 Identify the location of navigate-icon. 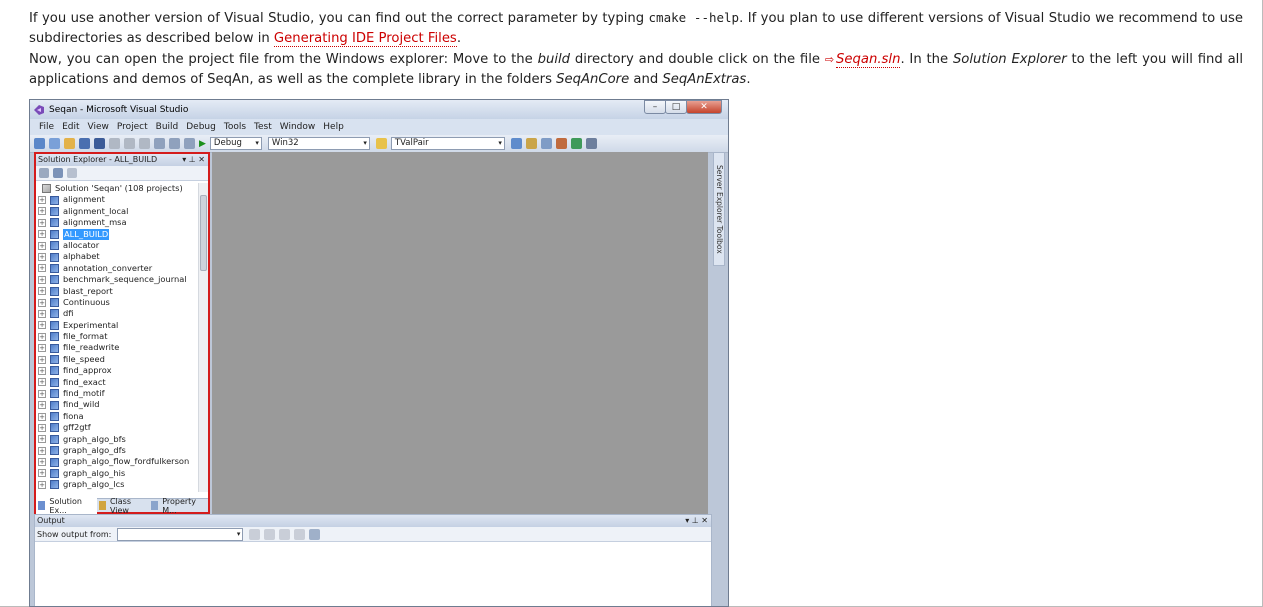
(189, 143).